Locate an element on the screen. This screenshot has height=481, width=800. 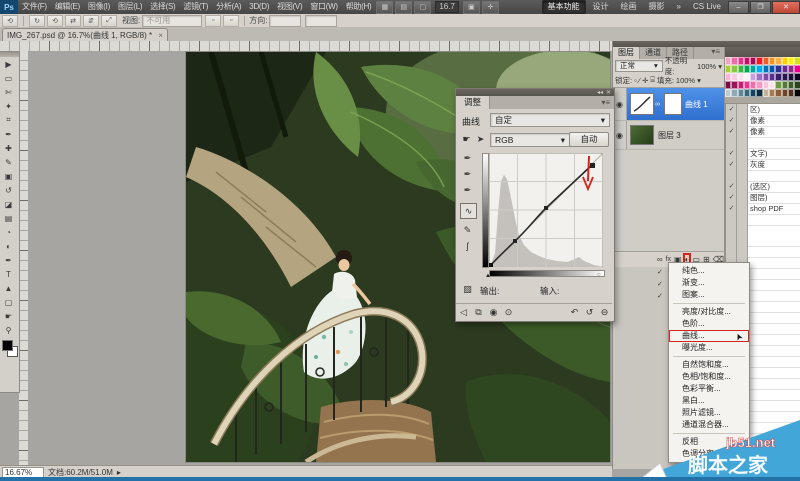
window-close-button: ✕ is located at coordinates (786, 7).